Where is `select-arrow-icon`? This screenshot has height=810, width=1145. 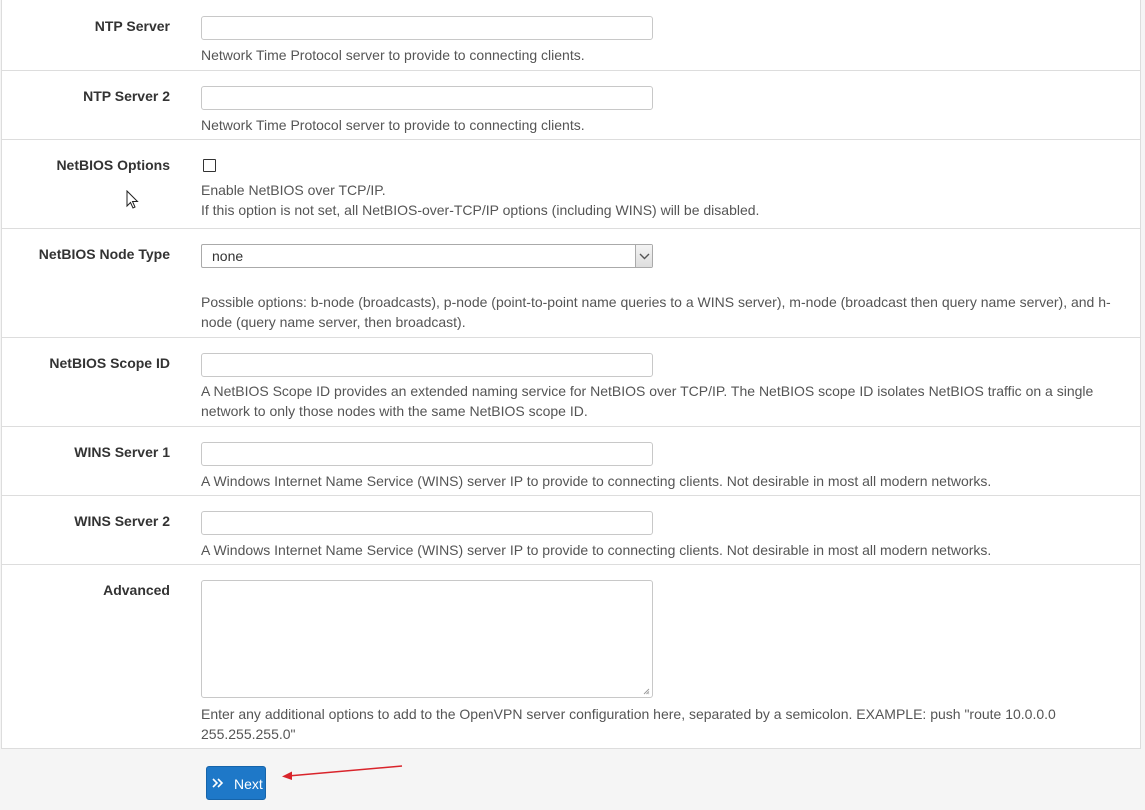
select-arrow-icon is located at coordinates (643, 256).